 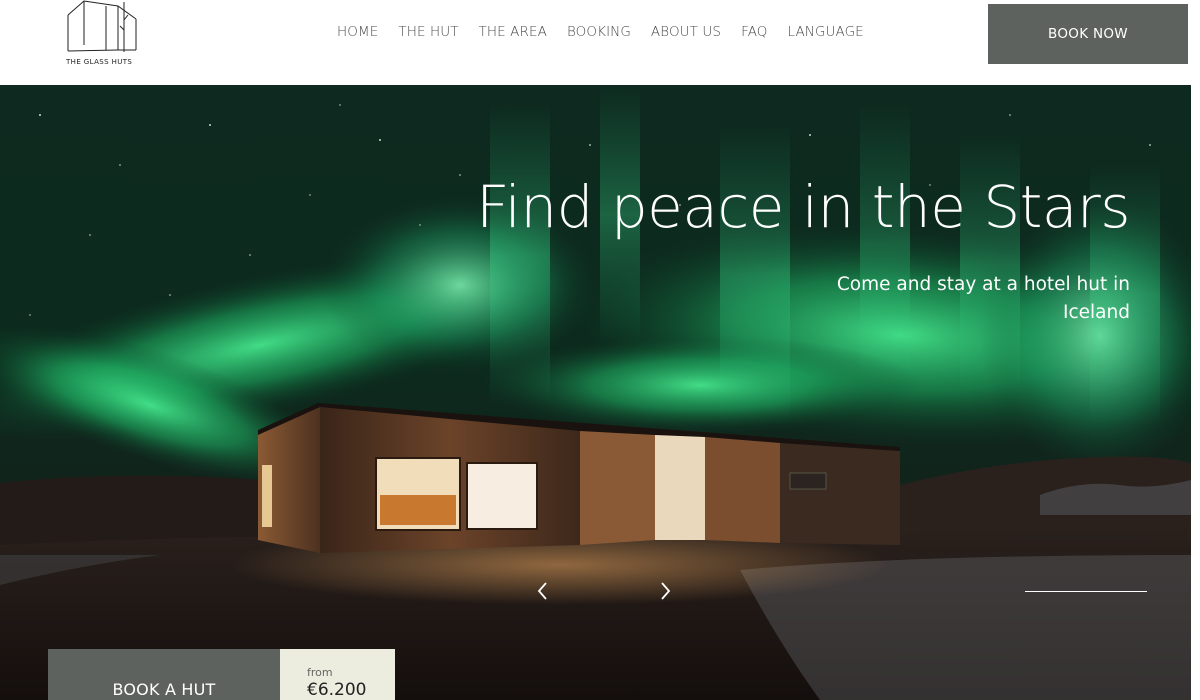 What do you see at coordinates (102, 26) in the screenshot?
I see `glass-huts-logo-icon` at bounding box center [102, 26].